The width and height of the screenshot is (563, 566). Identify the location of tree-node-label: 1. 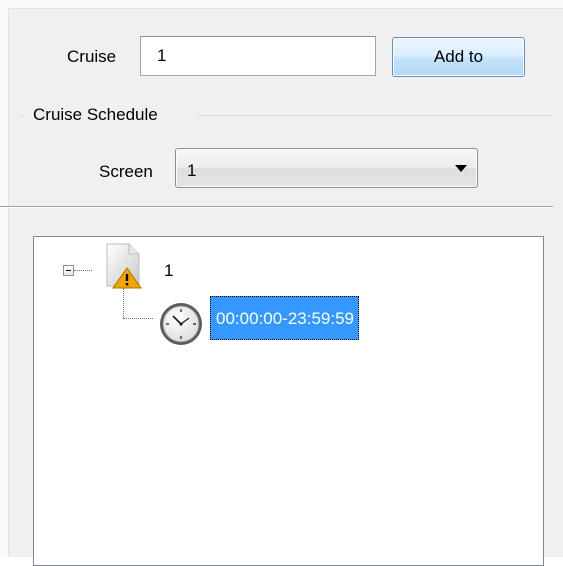
(168, 271).